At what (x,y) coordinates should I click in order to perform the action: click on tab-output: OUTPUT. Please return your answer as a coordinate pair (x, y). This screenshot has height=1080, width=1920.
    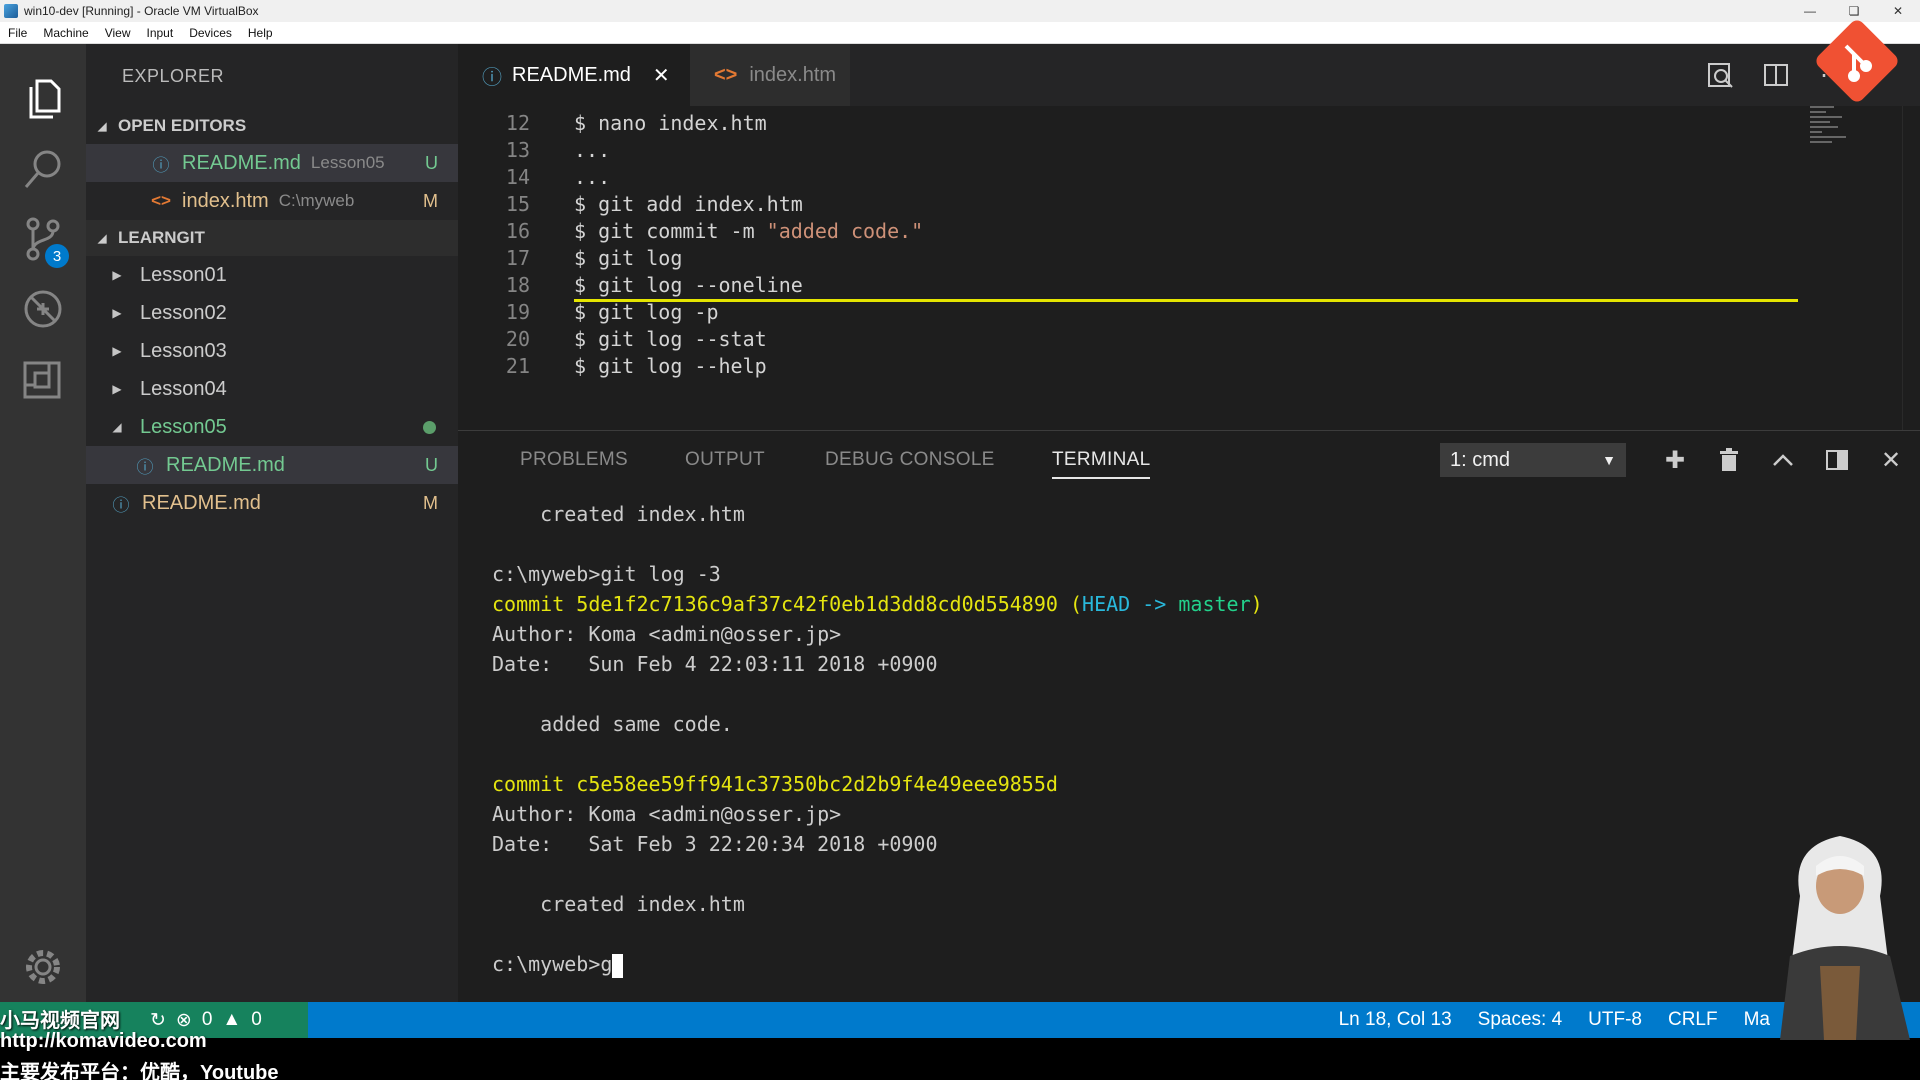
    Looking at the image, I should click on (725, 460).